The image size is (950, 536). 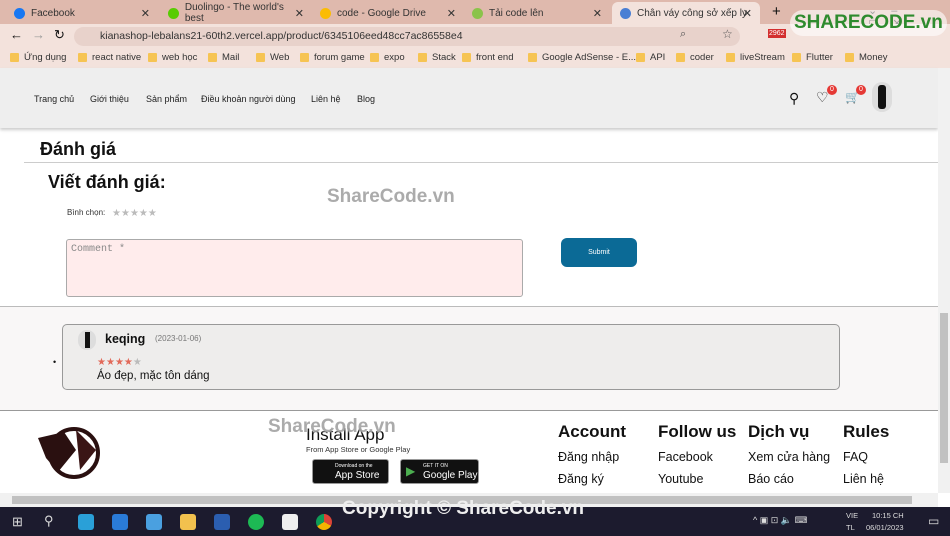 I want to click on bookmark-label: front end, so click(x=495, y=57).